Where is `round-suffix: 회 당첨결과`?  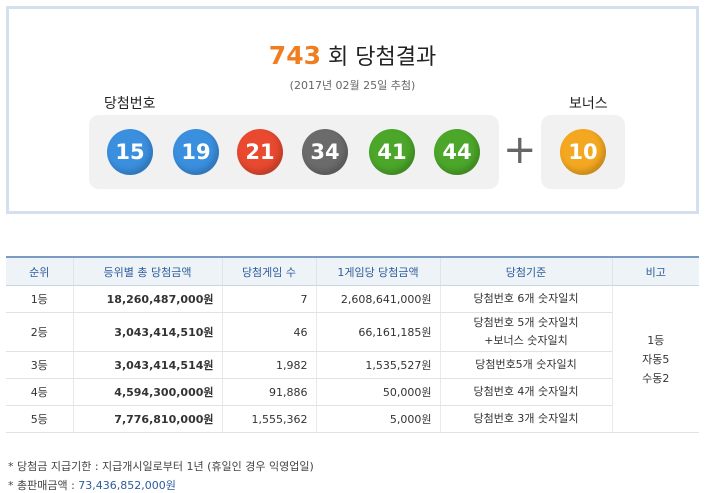 round-suffix: 회 당첨결과 is located at coordinates (382, 57).